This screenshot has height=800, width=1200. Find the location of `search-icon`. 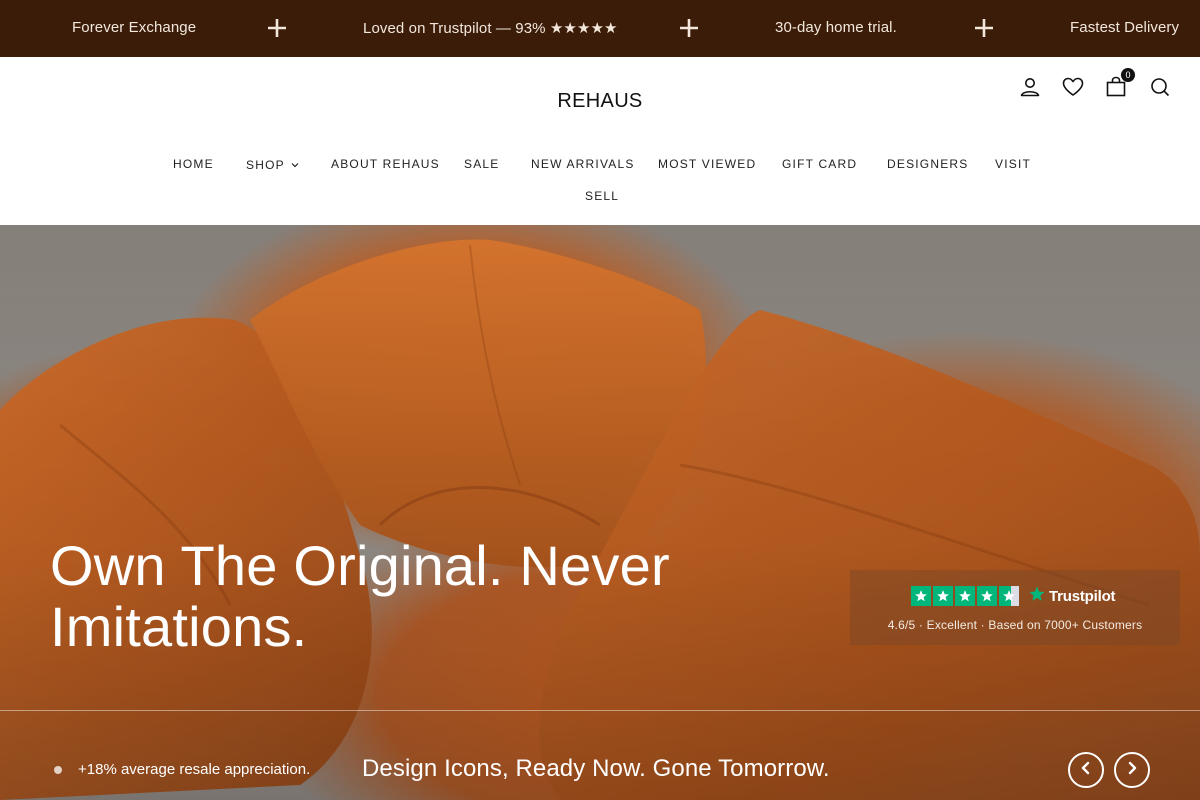

search-icon is located at coordinates (1160, 87).